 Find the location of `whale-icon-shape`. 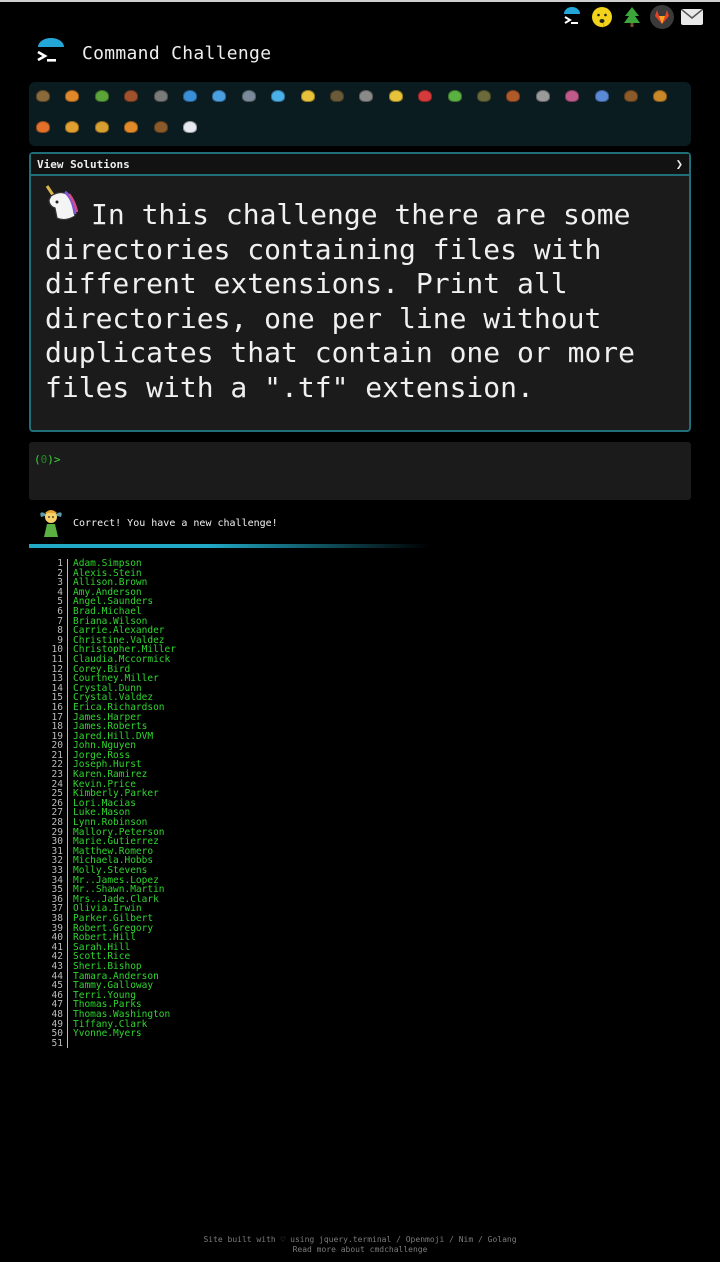

whale-icon-shape is located at coordinates (190, 96).